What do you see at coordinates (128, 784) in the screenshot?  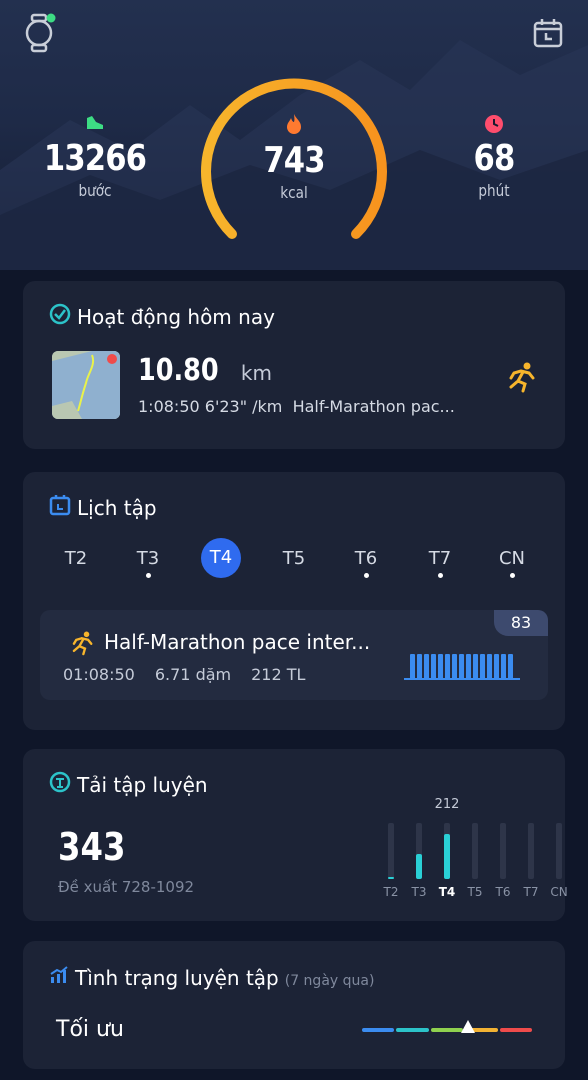 I see `training-load-title: Tải tập luyện` at bounding box center [128, 784].